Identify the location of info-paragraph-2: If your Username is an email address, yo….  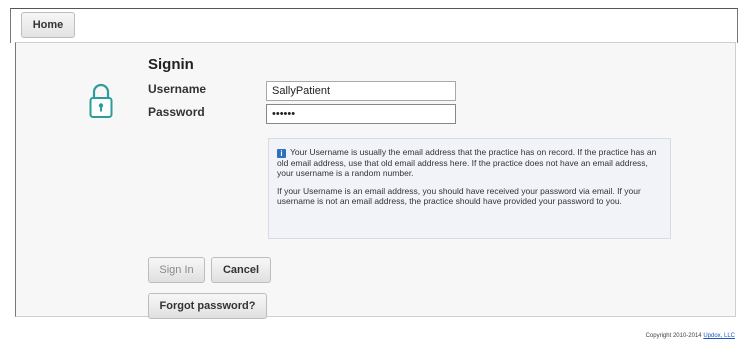
(459, 196).